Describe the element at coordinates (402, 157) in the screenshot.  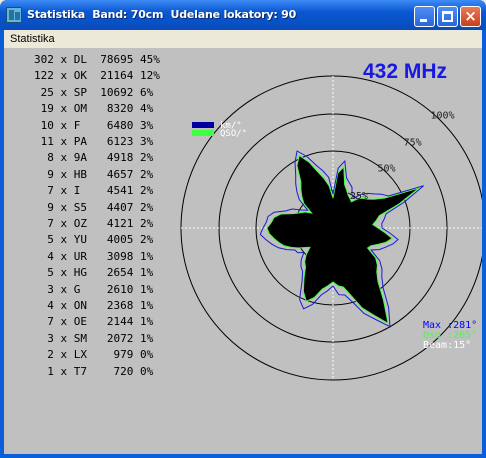
I see `ring-labels: 25% 50% 75% 100%` at that location.